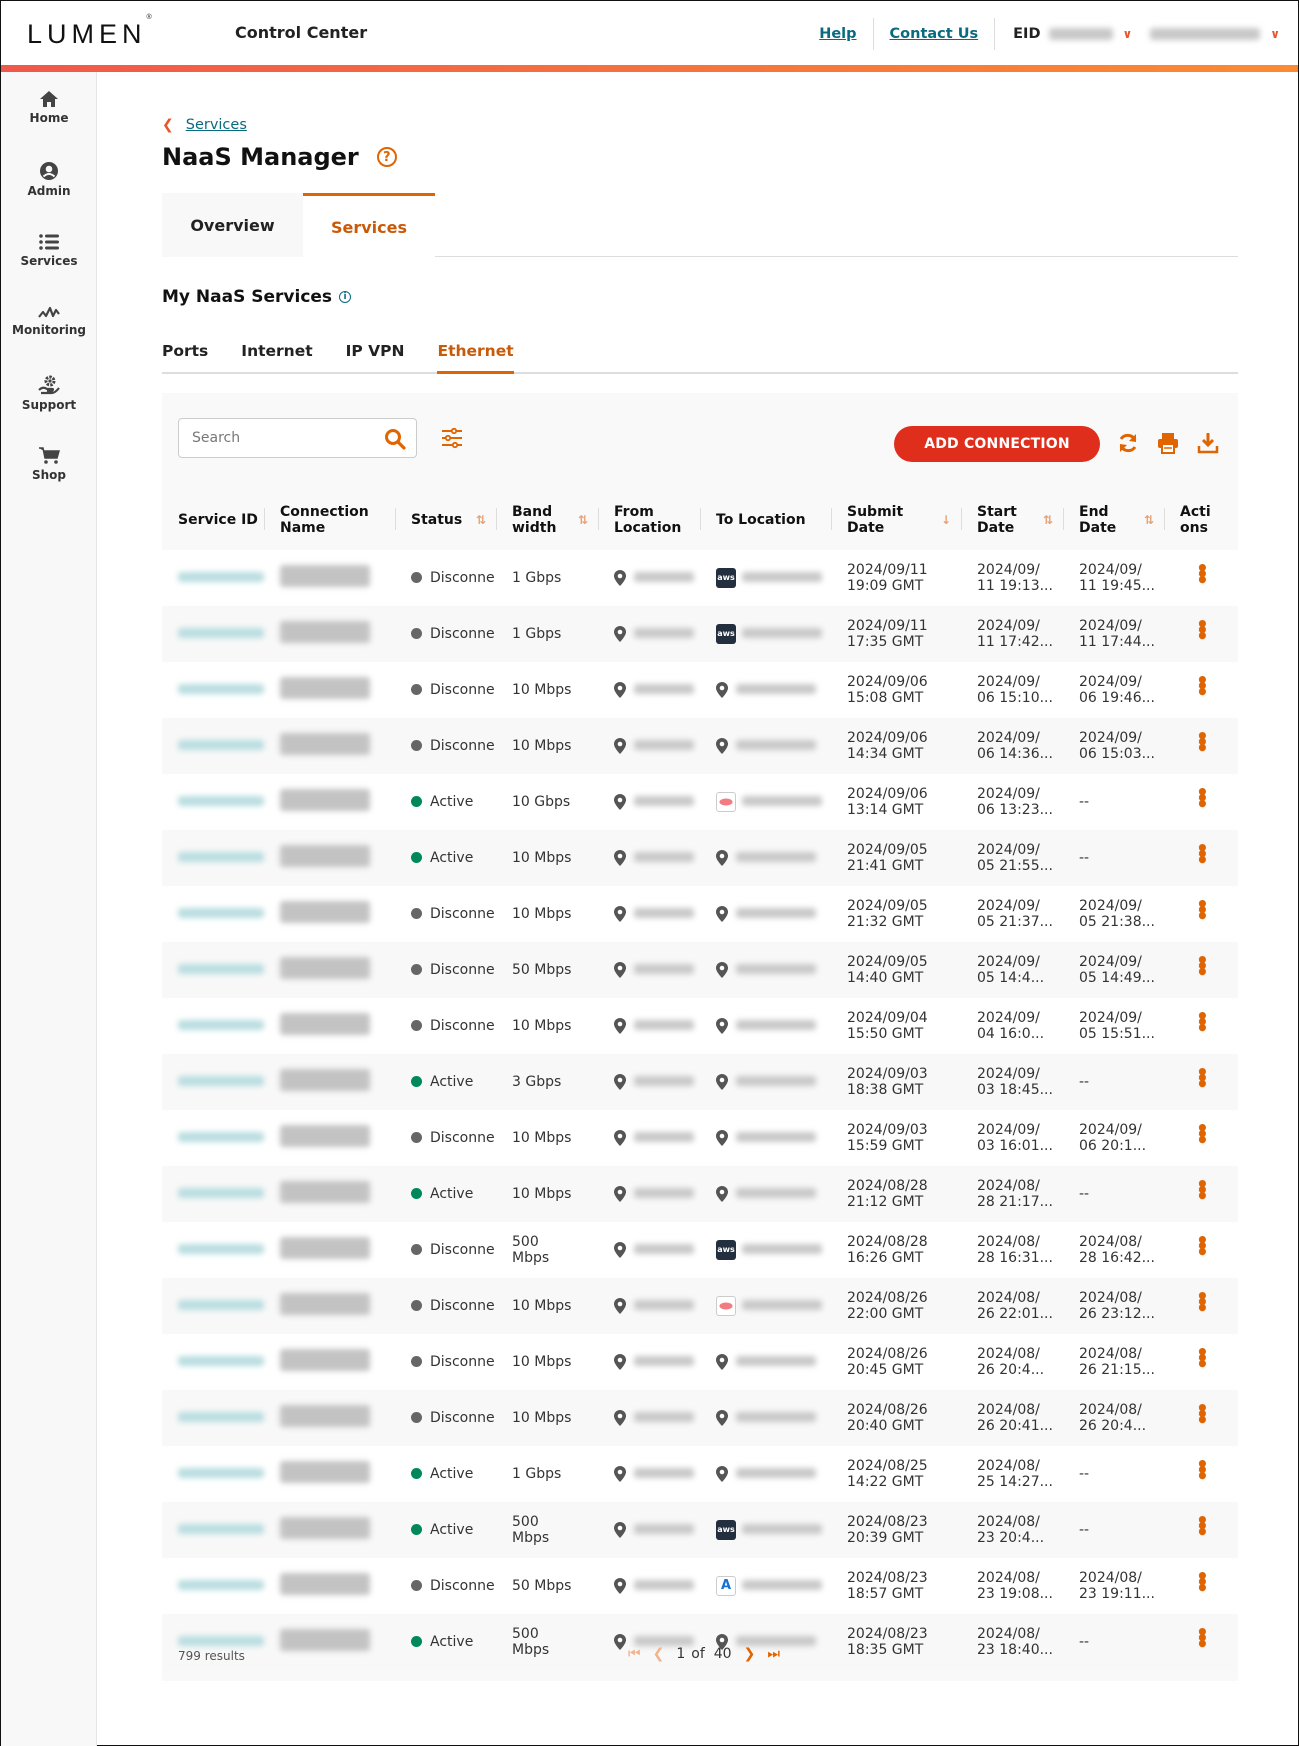  Describe the element at coordinates (375, 358) in the screenshot. I see `subtab-ip-vpn: IP VPN` at that location.